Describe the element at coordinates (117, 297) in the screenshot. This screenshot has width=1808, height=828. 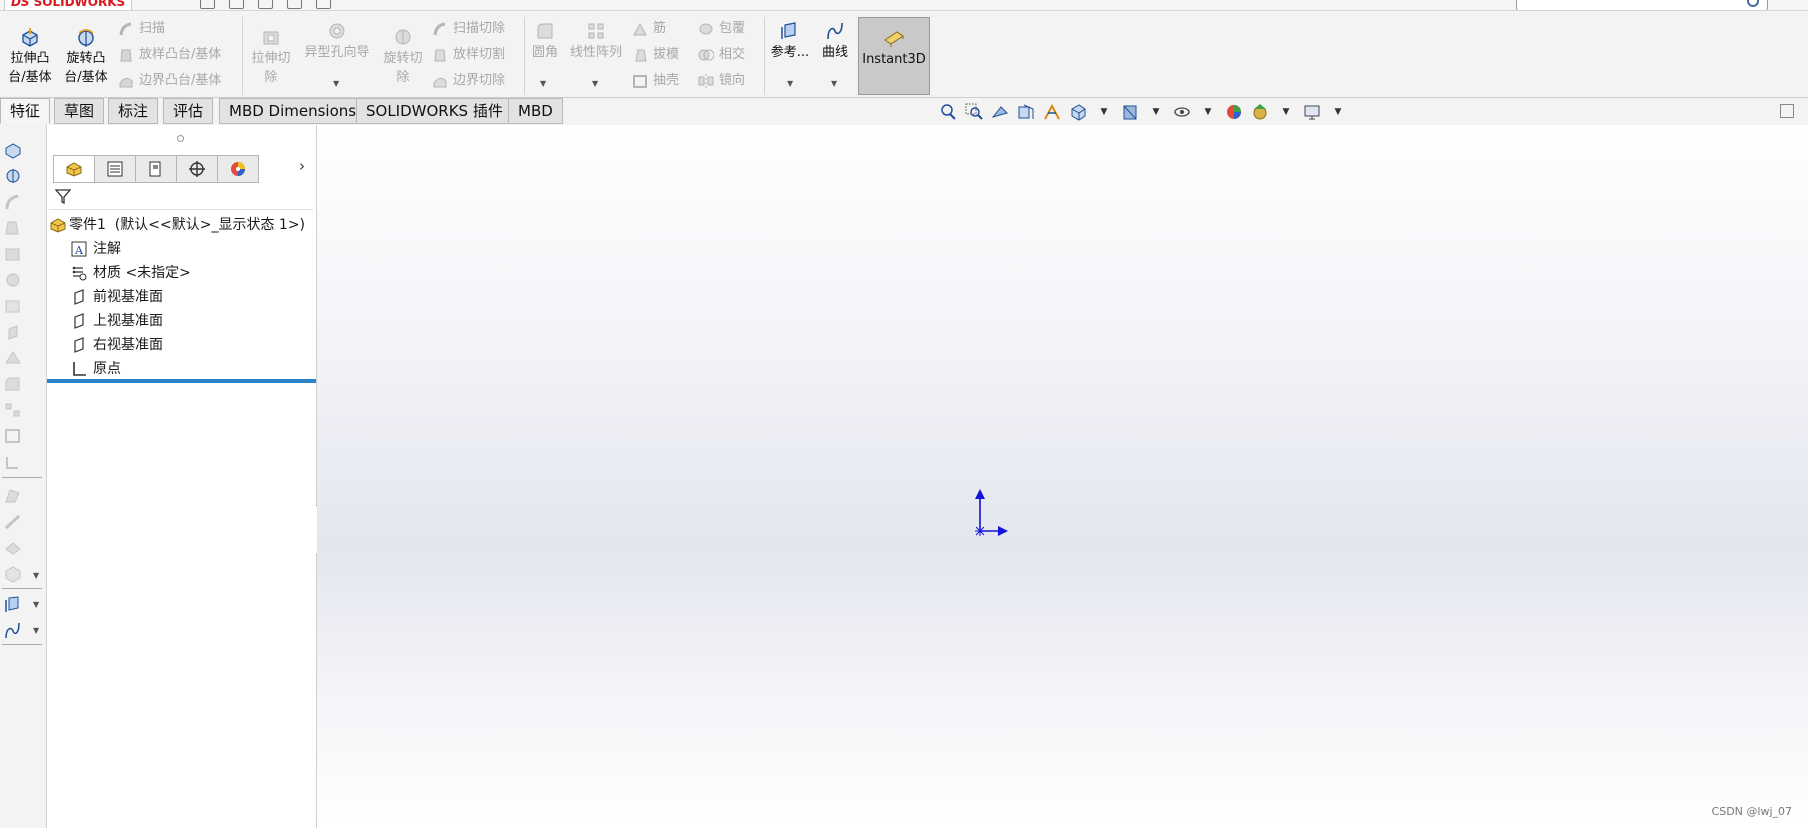
I see `tree-item-front-plane: 前视基准面` at that location.